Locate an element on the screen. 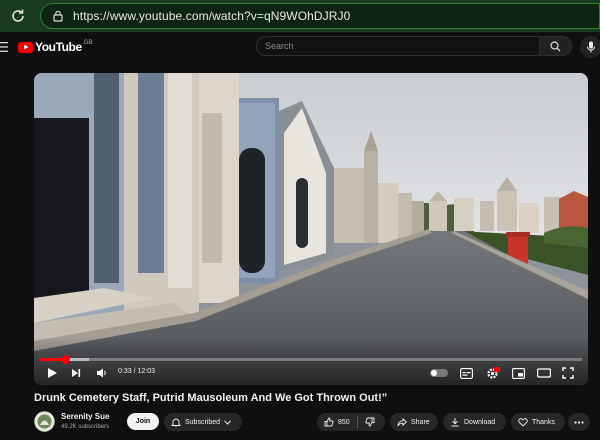  autoplay-toggle is located at coordinates (439, 373).